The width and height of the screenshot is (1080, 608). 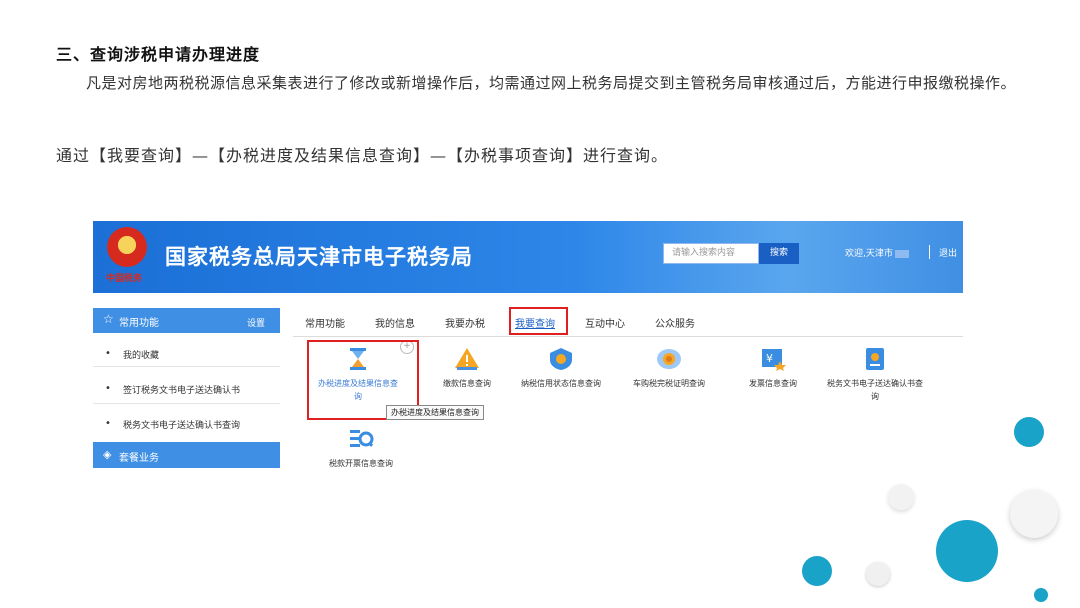 I want to click on document-icon, so click(x=875, y=359).